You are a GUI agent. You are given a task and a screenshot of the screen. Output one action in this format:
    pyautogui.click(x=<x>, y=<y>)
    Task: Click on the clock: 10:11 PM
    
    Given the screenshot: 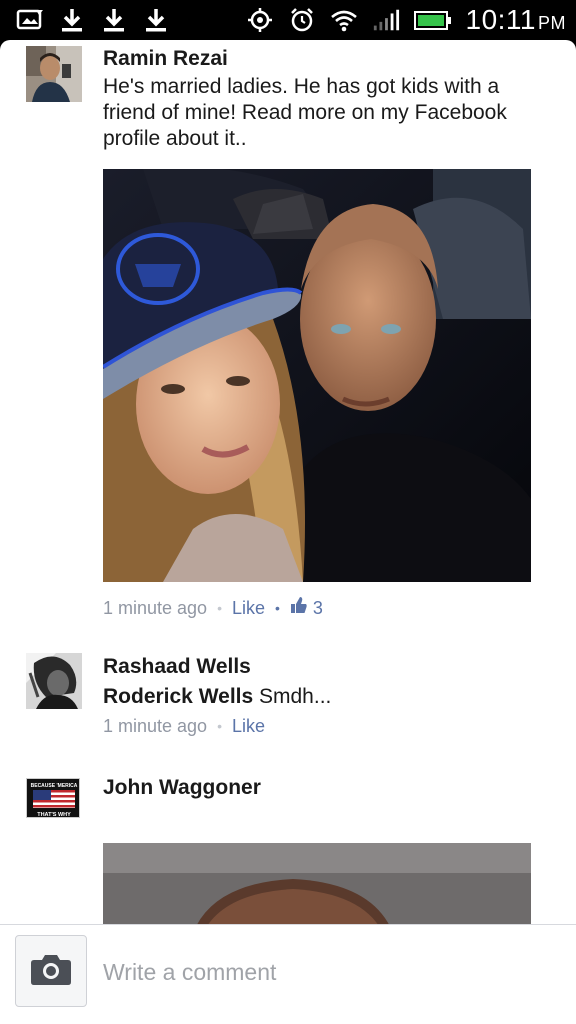 What is the action you would take?
    pyautogui.click(x=515, y=19)
    